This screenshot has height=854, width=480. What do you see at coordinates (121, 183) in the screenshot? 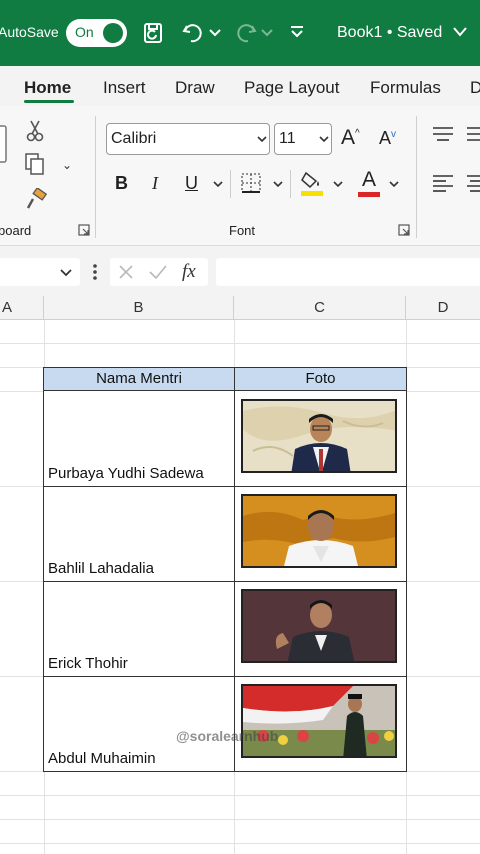
I see `bold-button: B` at bounding box center [121, 183].